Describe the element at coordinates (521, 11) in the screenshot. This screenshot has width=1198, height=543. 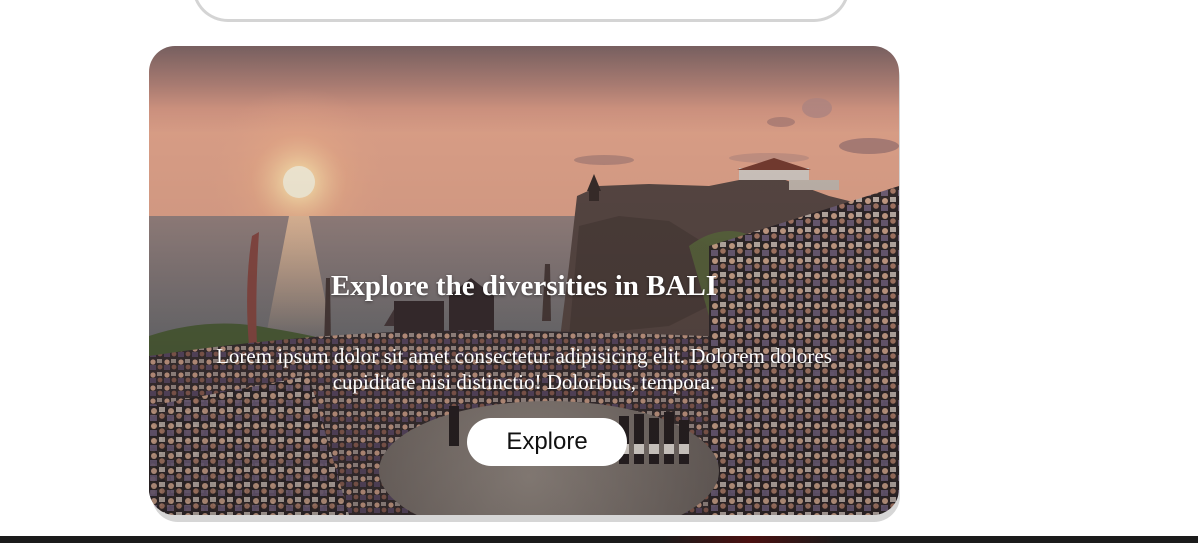
I see `previous-card` at that location.